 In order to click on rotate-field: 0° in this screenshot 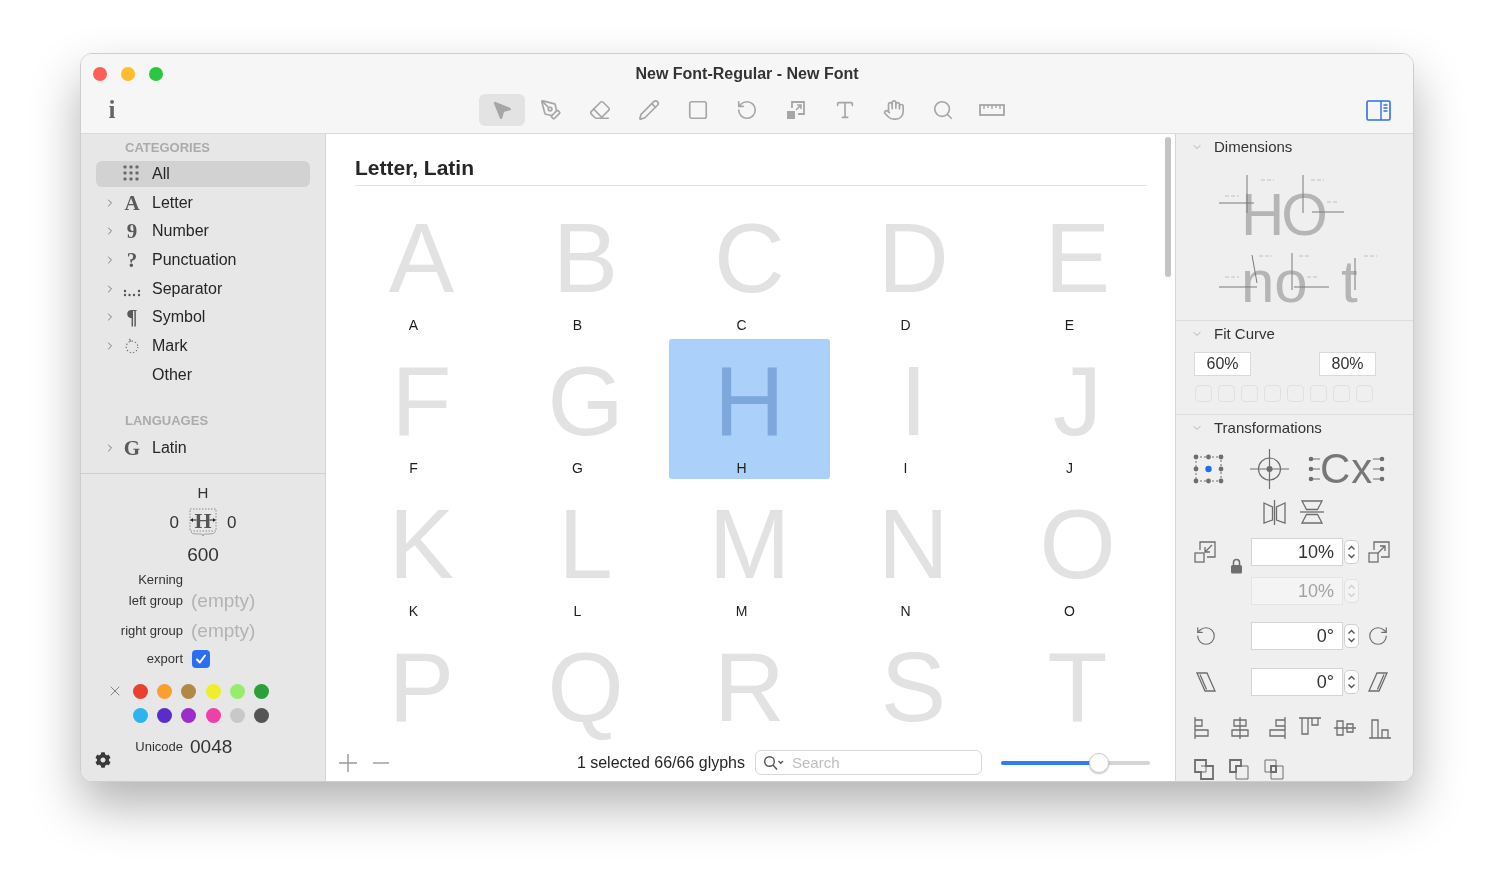, I will do `click(1297, 636)`.